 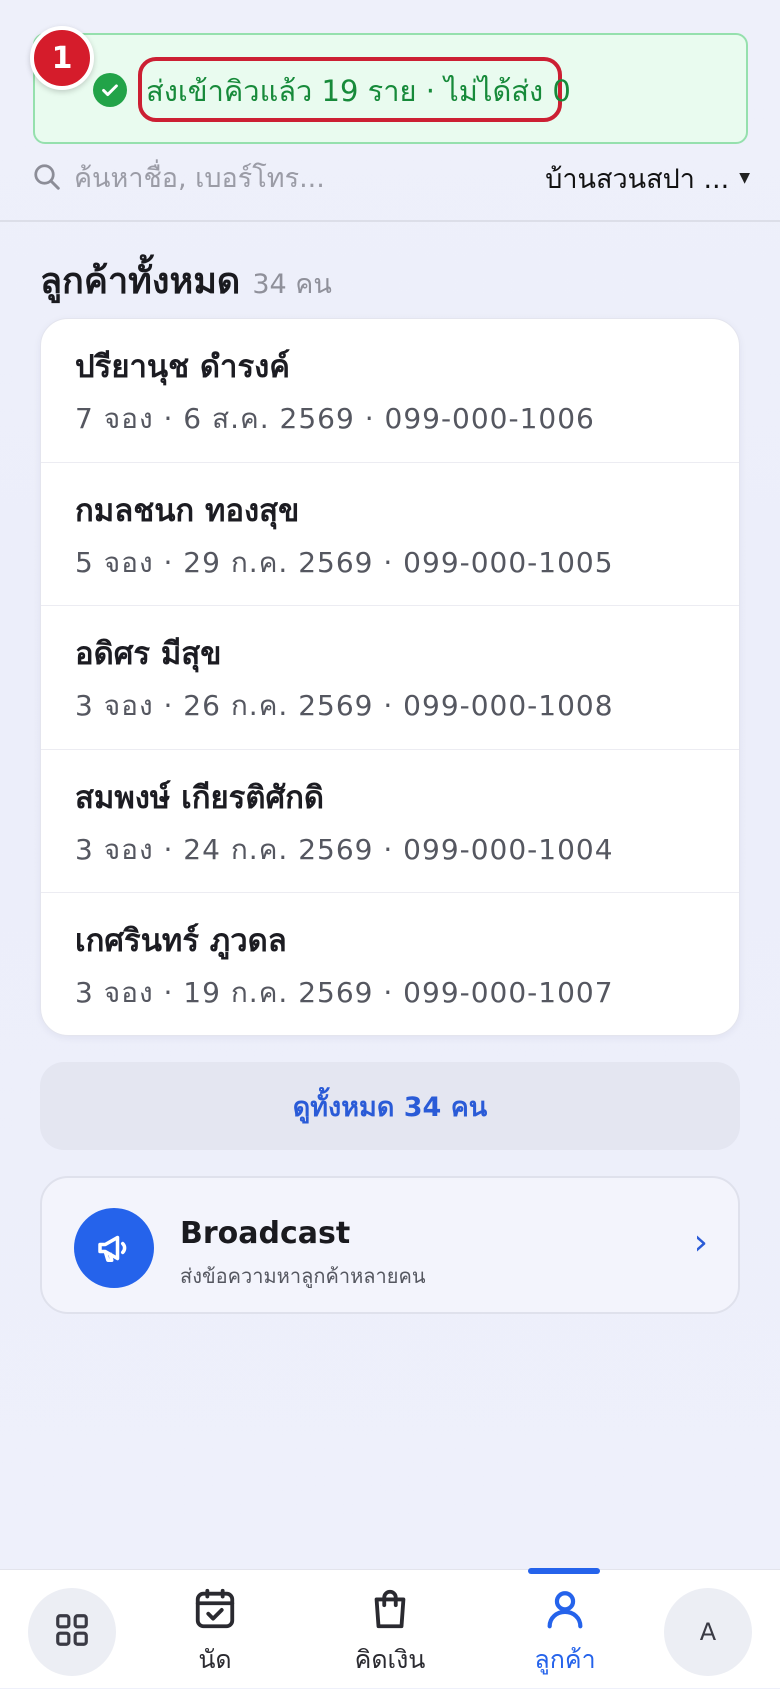 What do you see at coordinates (344, 849) in the screenshot?
I see `customer-meta: 3 จอง · 24 ก.ค. 2569 · 099-000-1004` at bounding box center [344, 849].